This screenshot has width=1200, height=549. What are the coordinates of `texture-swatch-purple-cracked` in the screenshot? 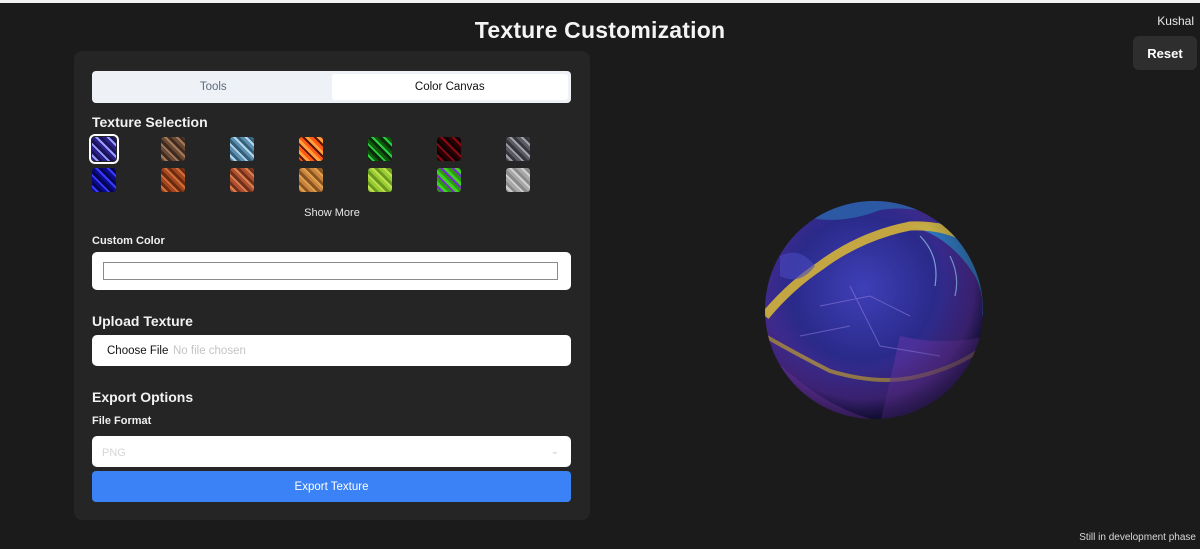 It's located at (104, 149).